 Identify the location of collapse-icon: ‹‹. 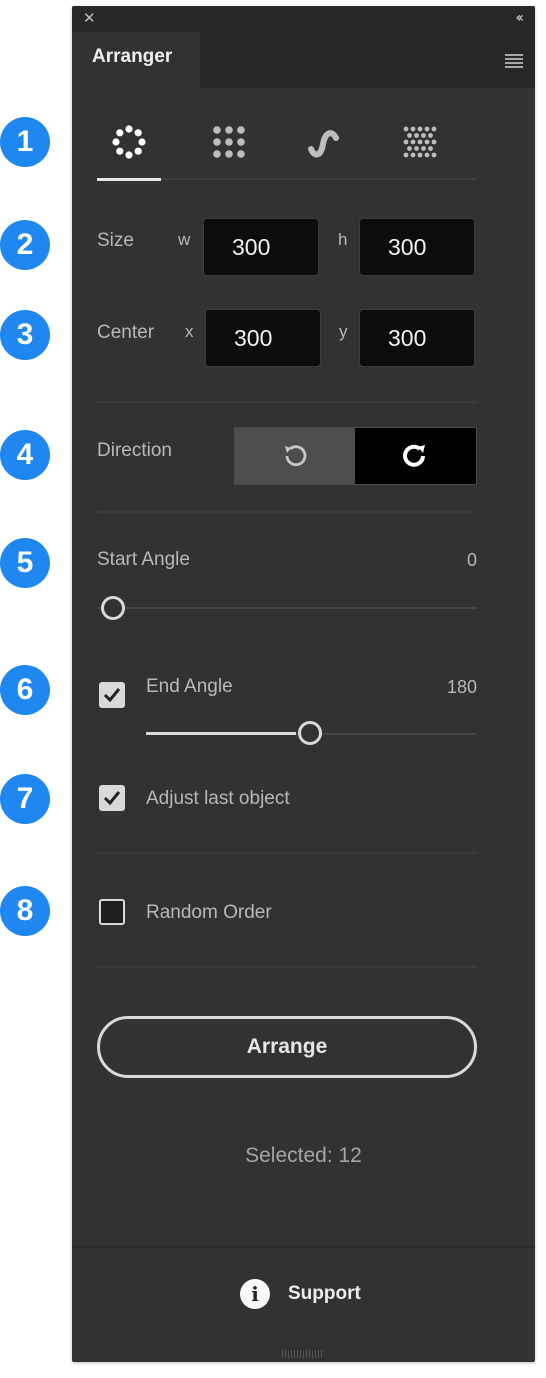
(519, 18).